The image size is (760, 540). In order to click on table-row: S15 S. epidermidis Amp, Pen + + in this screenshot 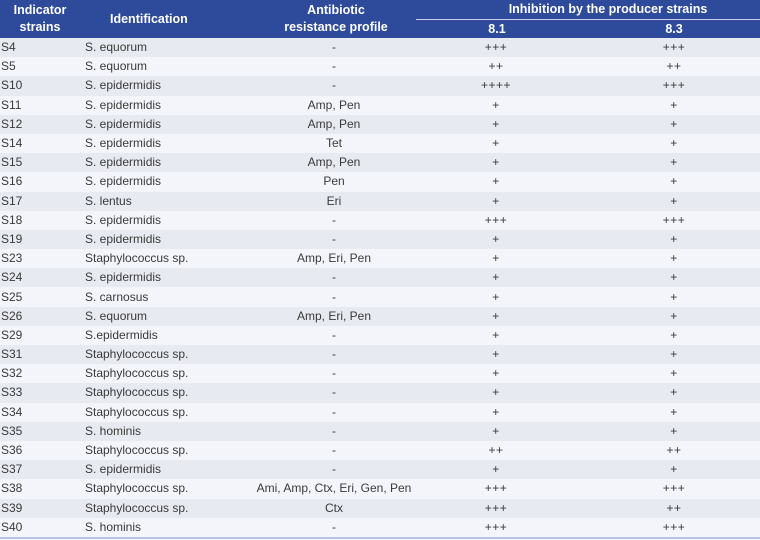, I will do `click(380, 163)`.